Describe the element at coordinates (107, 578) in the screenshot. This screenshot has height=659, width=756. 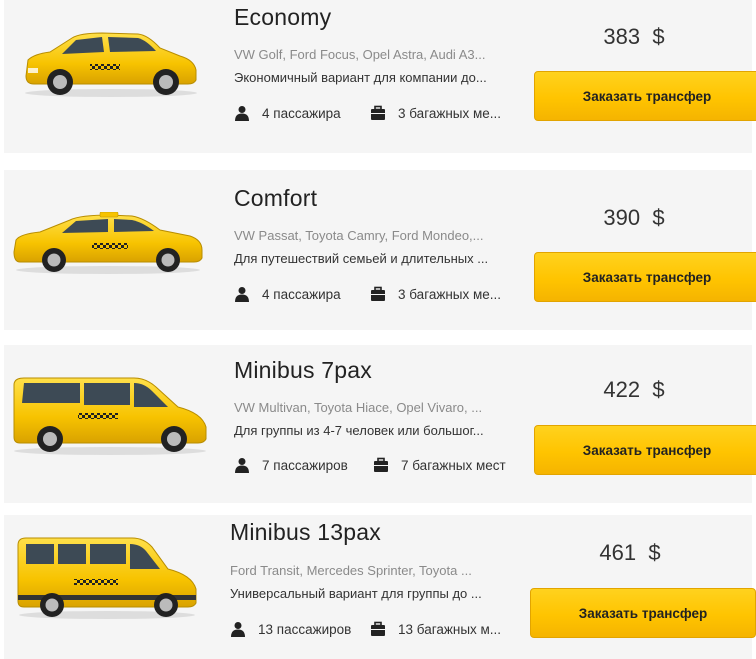
I see `minibus-taxi-image` at that location.